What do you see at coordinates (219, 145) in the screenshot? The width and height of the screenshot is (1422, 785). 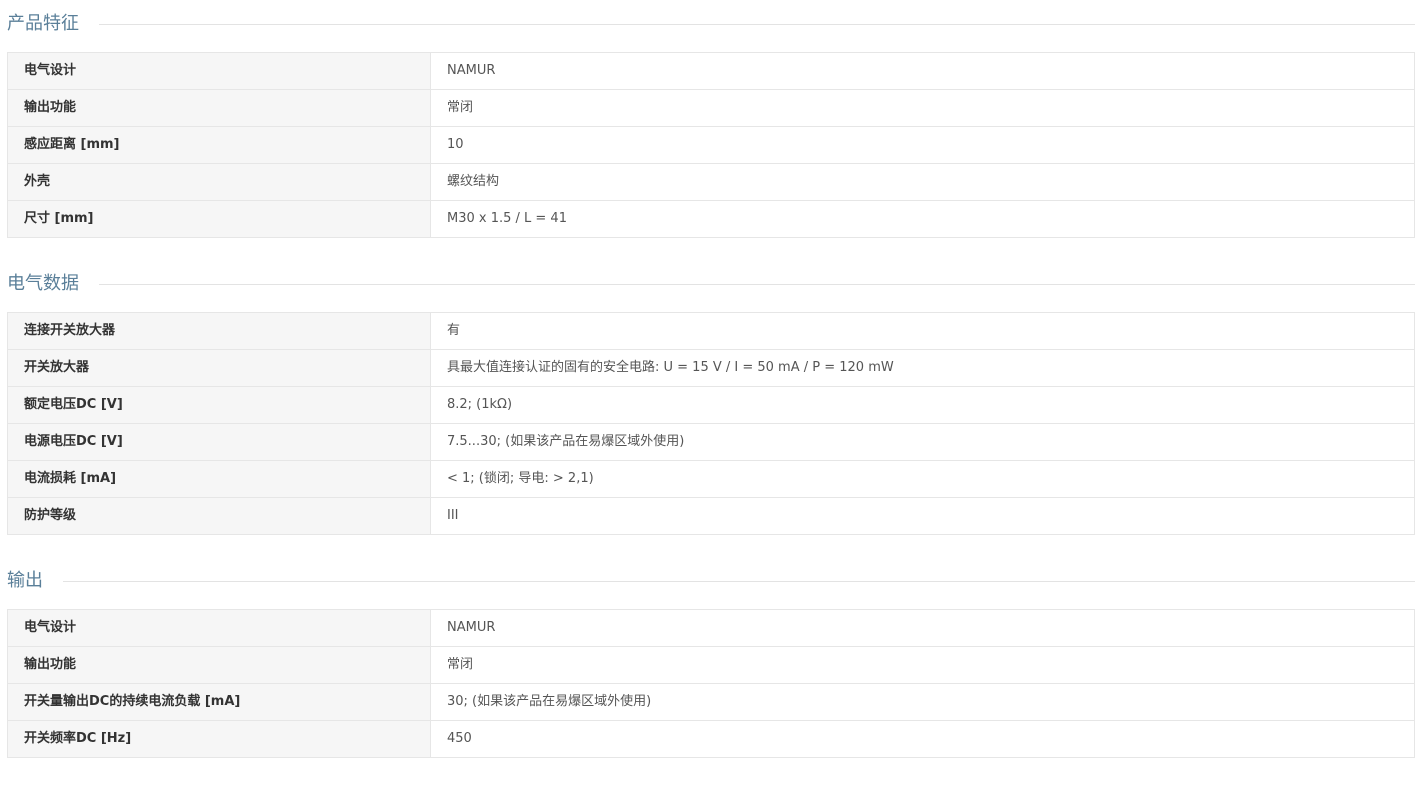 I see `row-label: 感应距离 [mm]` at bounding box center [219, 145].